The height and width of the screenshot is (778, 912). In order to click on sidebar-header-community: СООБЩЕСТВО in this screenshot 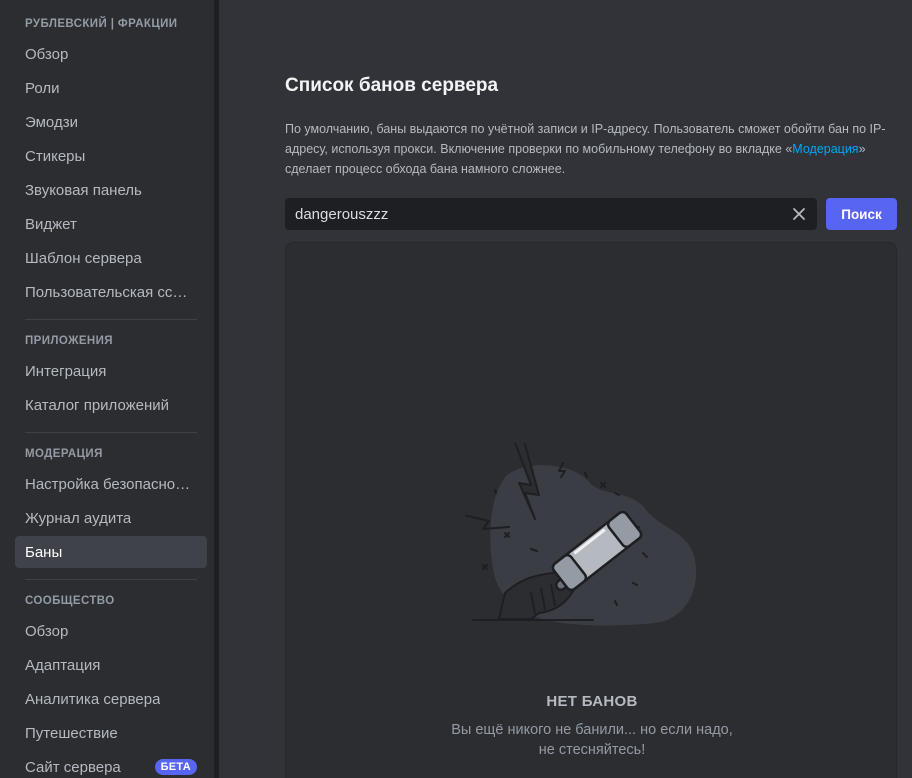, I will do `click(70, 601)`.